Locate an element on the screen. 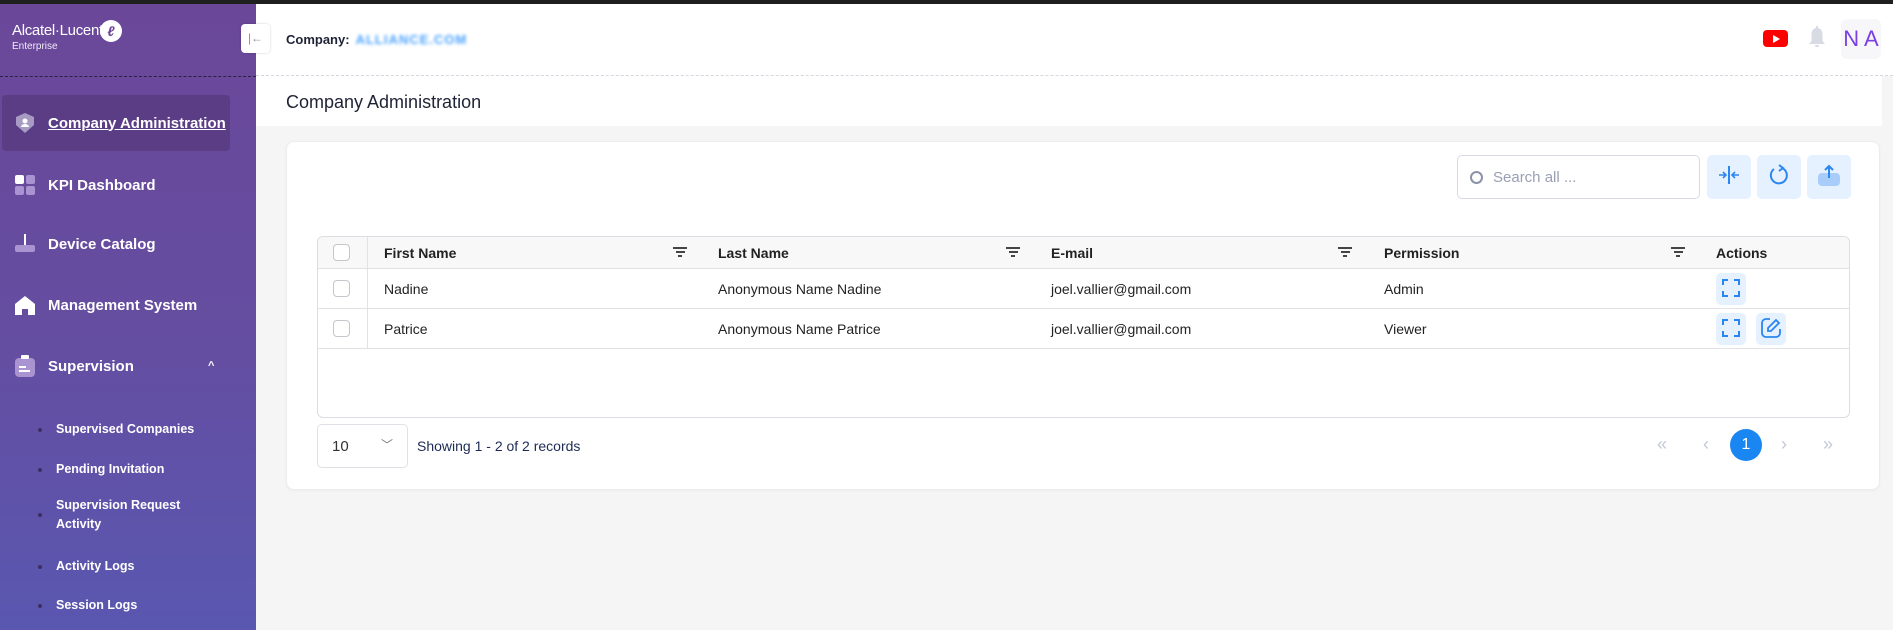 Image resolution: width=1893 pixels, height=630 pixels. cell-last-name: Anonymous Name Nadine is located at coordinates (800, 288).